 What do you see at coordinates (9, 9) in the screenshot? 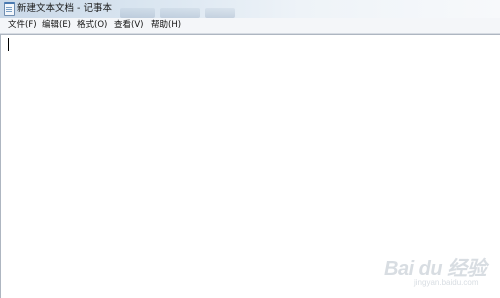
I see `notepad-icon` at bounding box center [9, 9].